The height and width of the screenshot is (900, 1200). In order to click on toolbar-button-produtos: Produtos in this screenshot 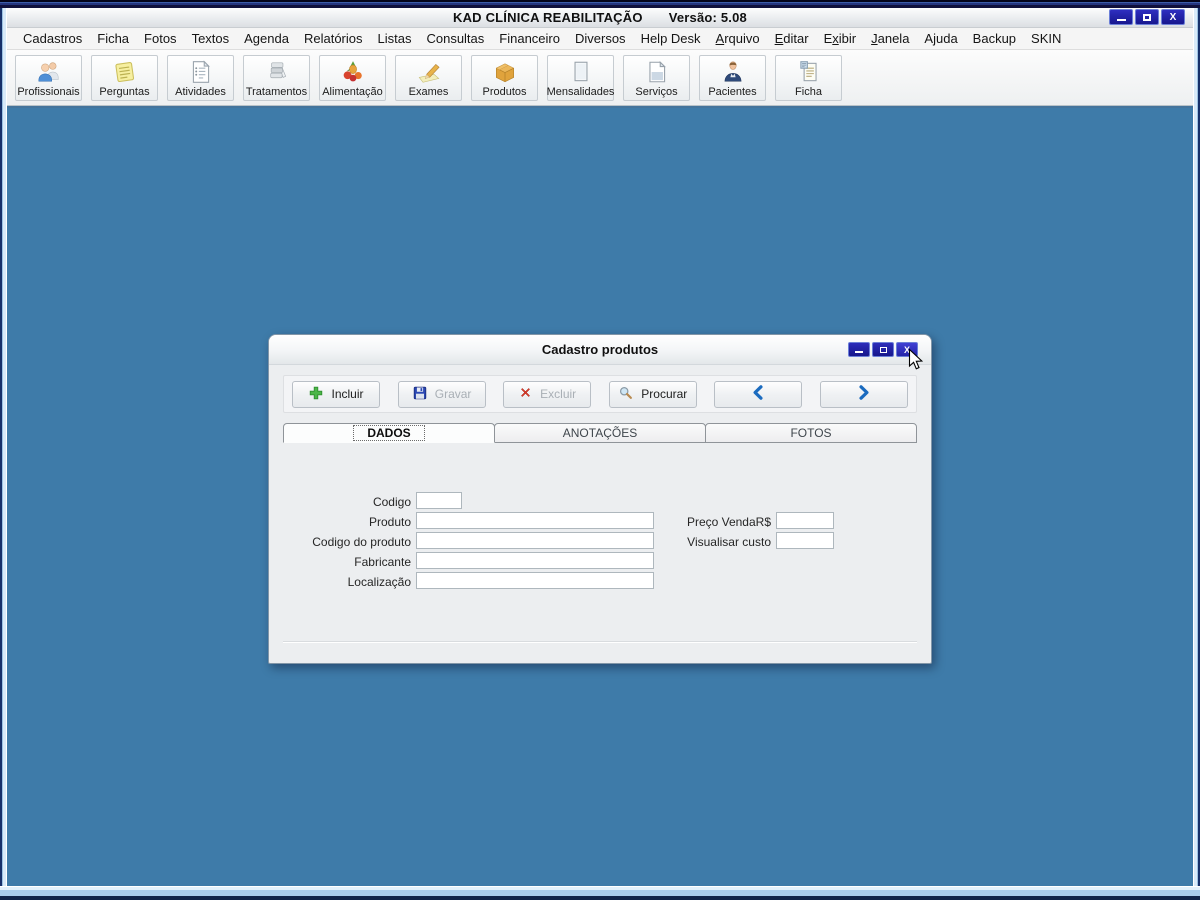, I will do `click(504, 77)`.